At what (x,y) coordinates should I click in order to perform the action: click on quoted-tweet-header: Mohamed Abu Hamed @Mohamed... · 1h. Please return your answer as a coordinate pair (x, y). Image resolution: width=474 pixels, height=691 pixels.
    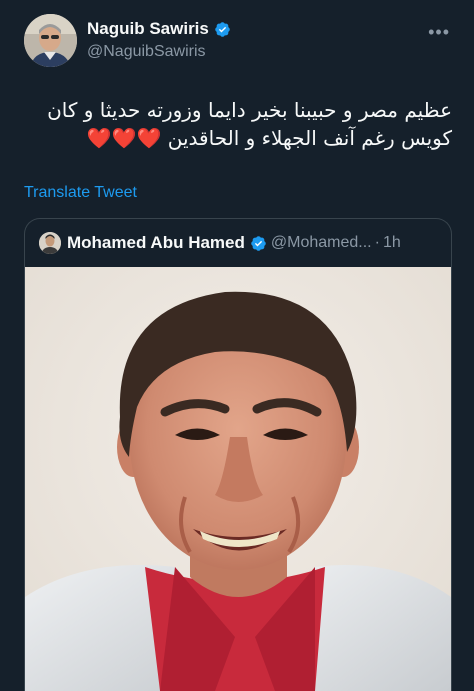
    Looking at the image, I should click on (220, 243).